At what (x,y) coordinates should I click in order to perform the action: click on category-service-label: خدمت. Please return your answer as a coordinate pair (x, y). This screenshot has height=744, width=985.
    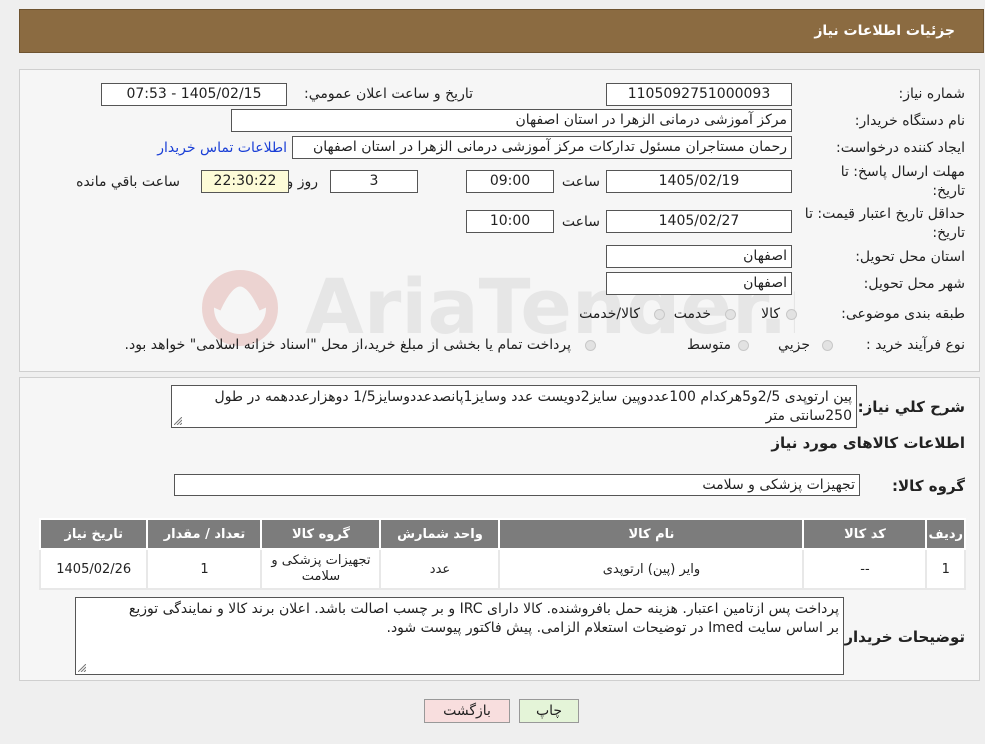
    Looking at the image, I should click on (692, 314).